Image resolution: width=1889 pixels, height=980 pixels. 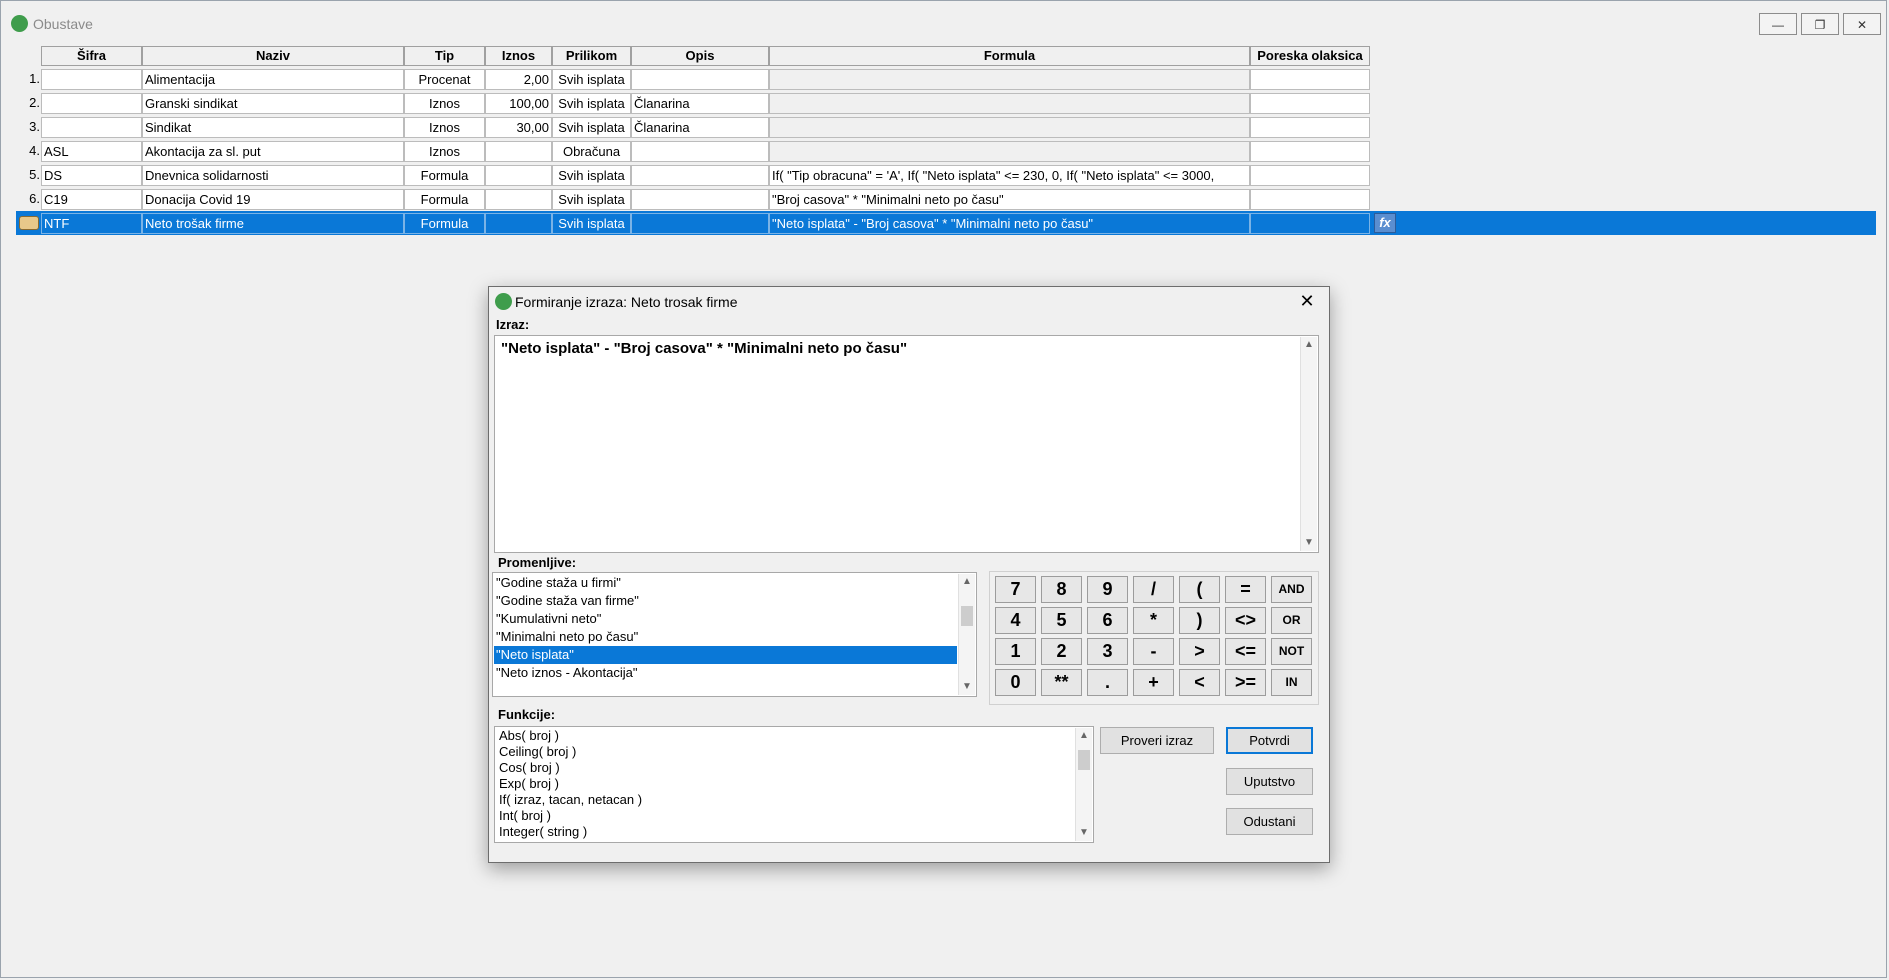 What do you see at coordinates (1061, 682) in the screenshot?
I see `key-power: **` at bounding box center [1061, 682].